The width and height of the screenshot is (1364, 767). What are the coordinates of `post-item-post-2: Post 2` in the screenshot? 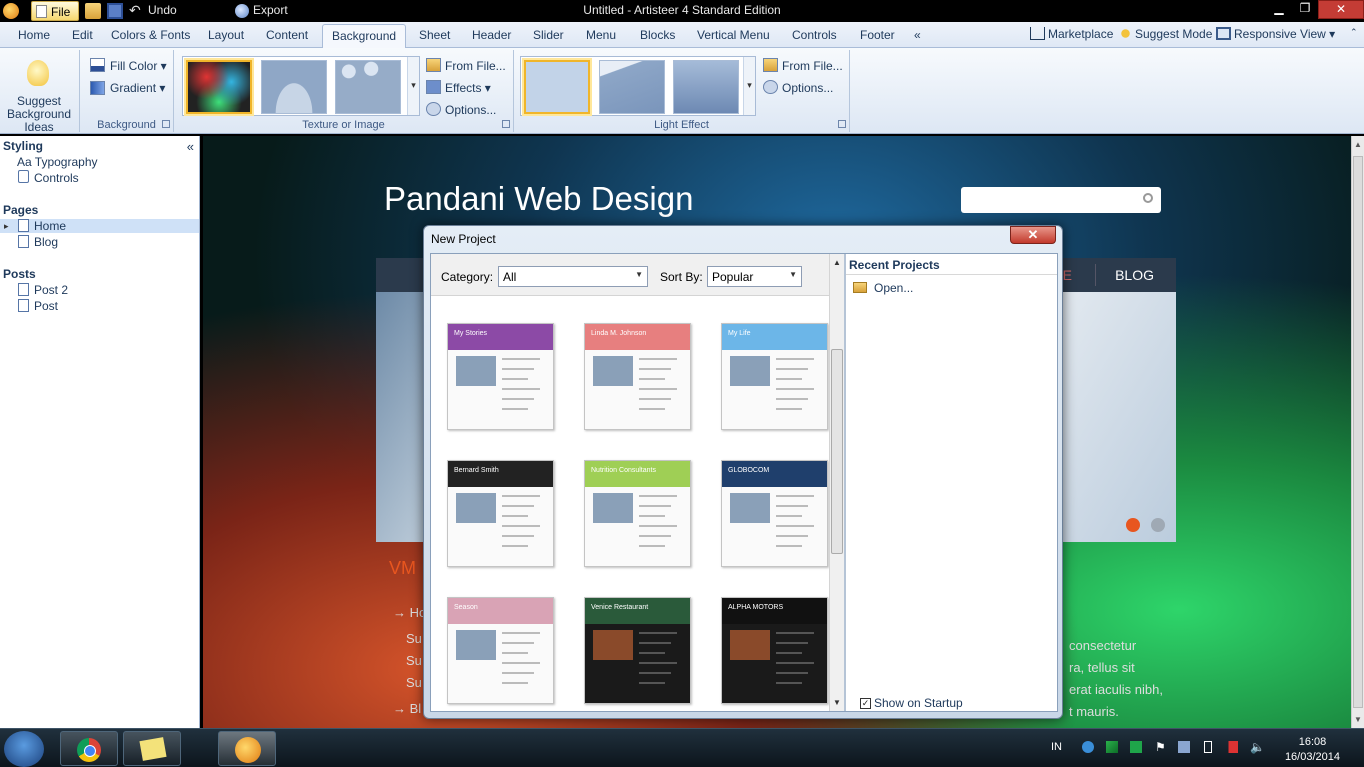 It's located at (51, 290).